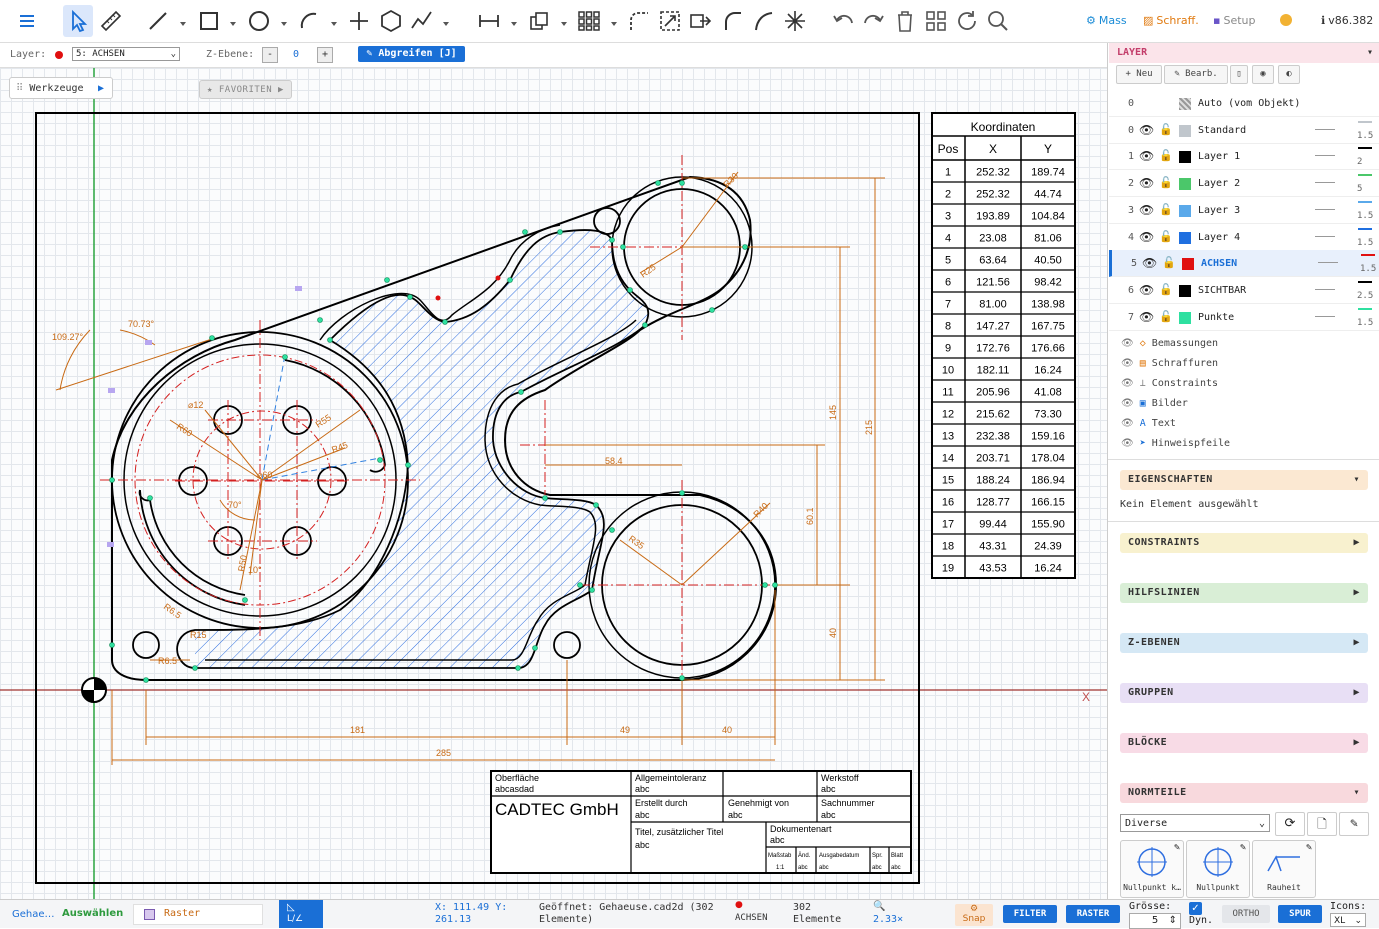  Describe the element at coordinates (1218, 869) in the screenshot. I see `normteil-card: ✎ Nullpunkt` at that location.